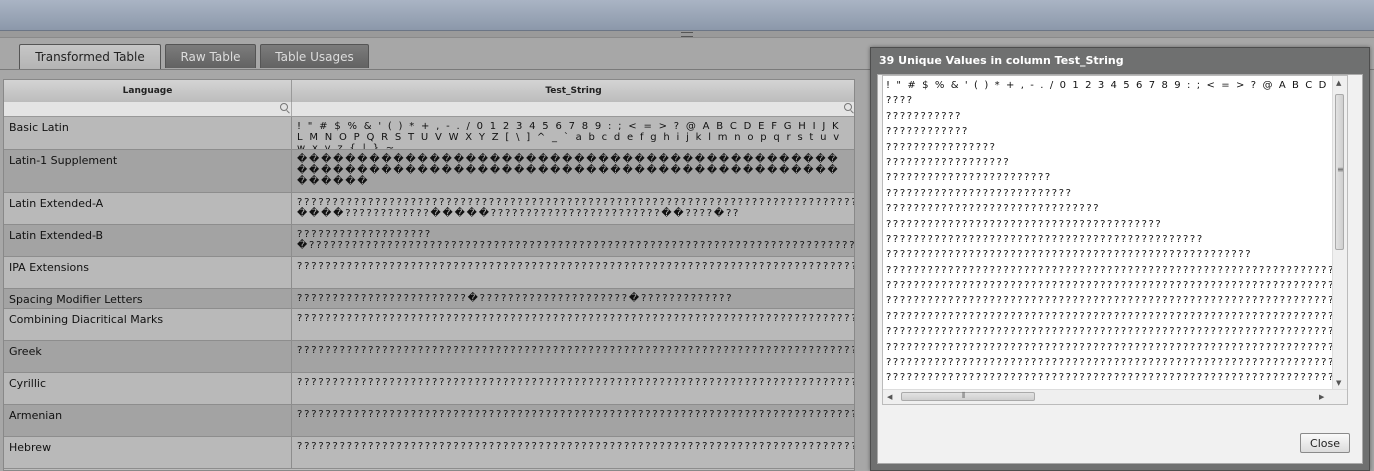  What do you see at coordinates (979, 193) in the screenshot?
I see `list-item: ???????????????????????????` at bounding box center [979, 193].